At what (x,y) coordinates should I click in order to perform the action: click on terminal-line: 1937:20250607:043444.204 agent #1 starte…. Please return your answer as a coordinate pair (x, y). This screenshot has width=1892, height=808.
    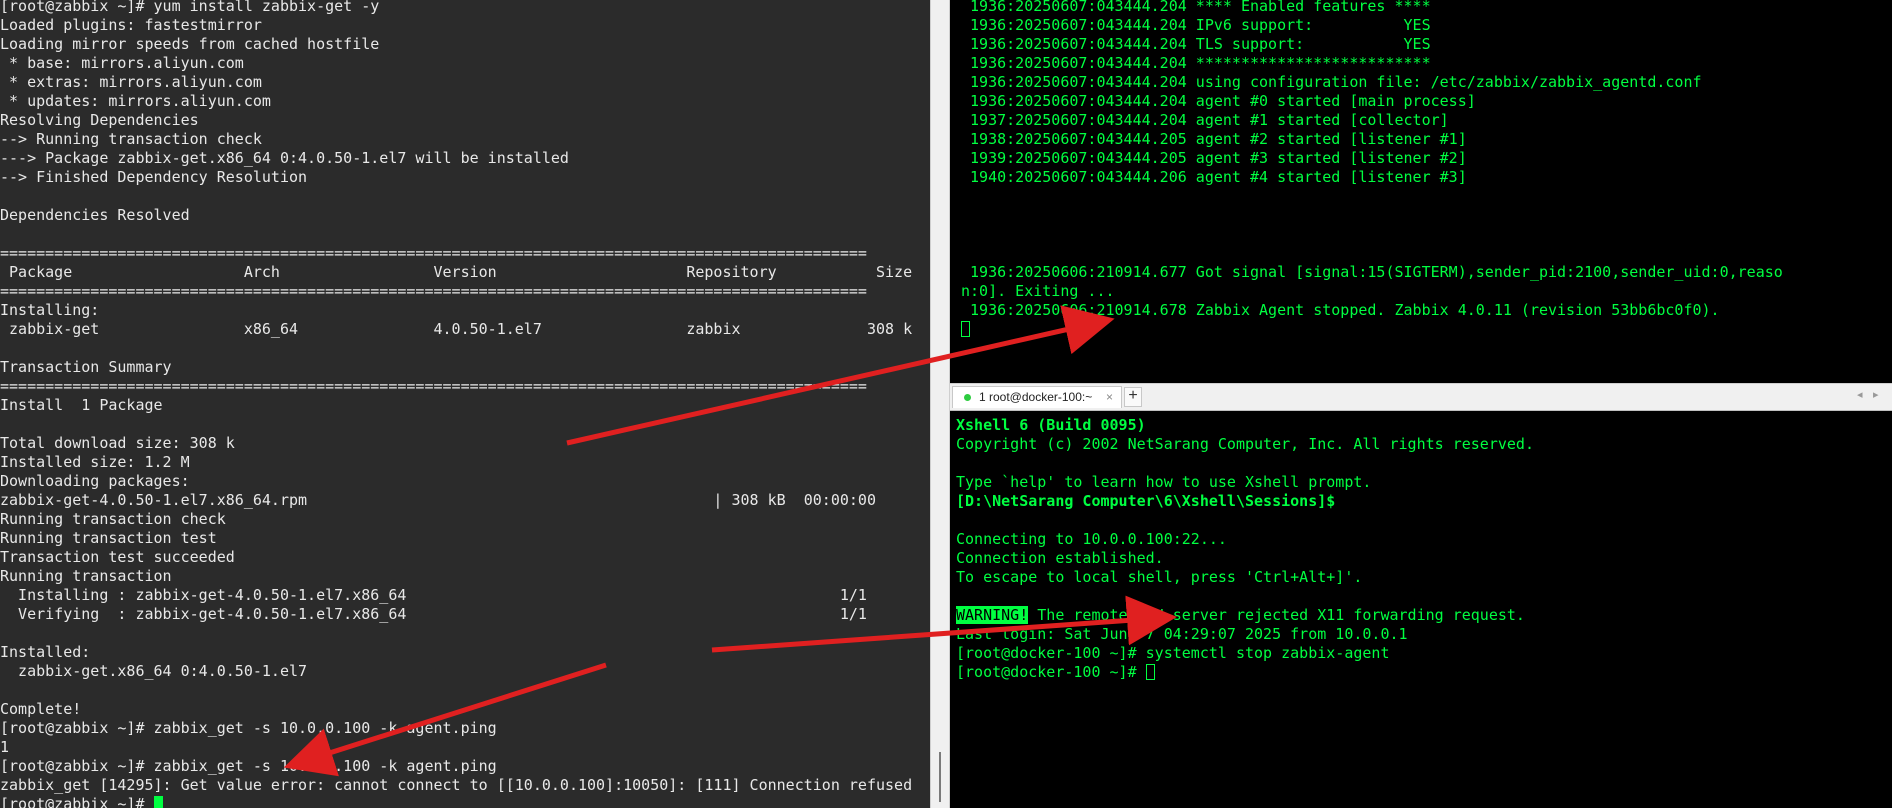
    Looking at the image, I should click on (1205, 120).